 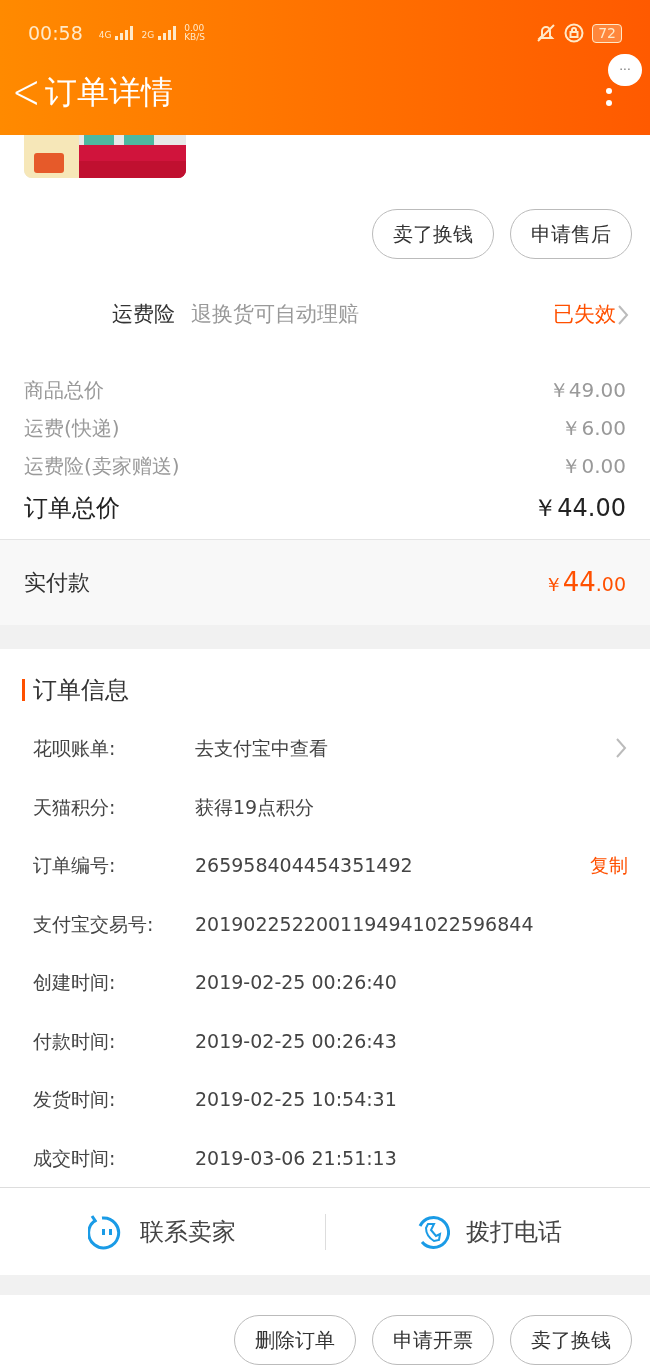 What do you see at coordinates (102, 466) in the screenshot?
I see `price-label: 运费险(卖家赠送)` at bounding box center [102, 466].